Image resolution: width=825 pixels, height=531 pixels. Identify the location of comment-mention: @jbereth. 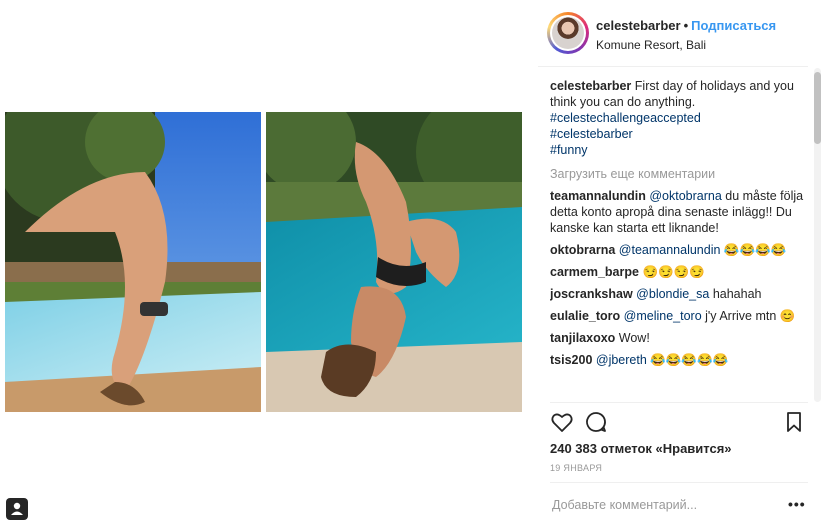
(621, 360).